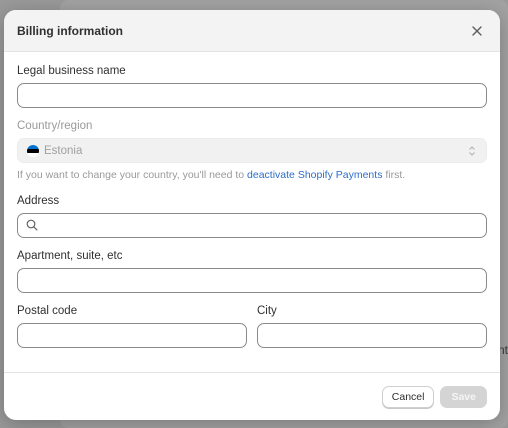  What do you see at coordinates (252, 95) in the screenshot?
I see `legal-business-name-input` at bounding box center [252, 95].